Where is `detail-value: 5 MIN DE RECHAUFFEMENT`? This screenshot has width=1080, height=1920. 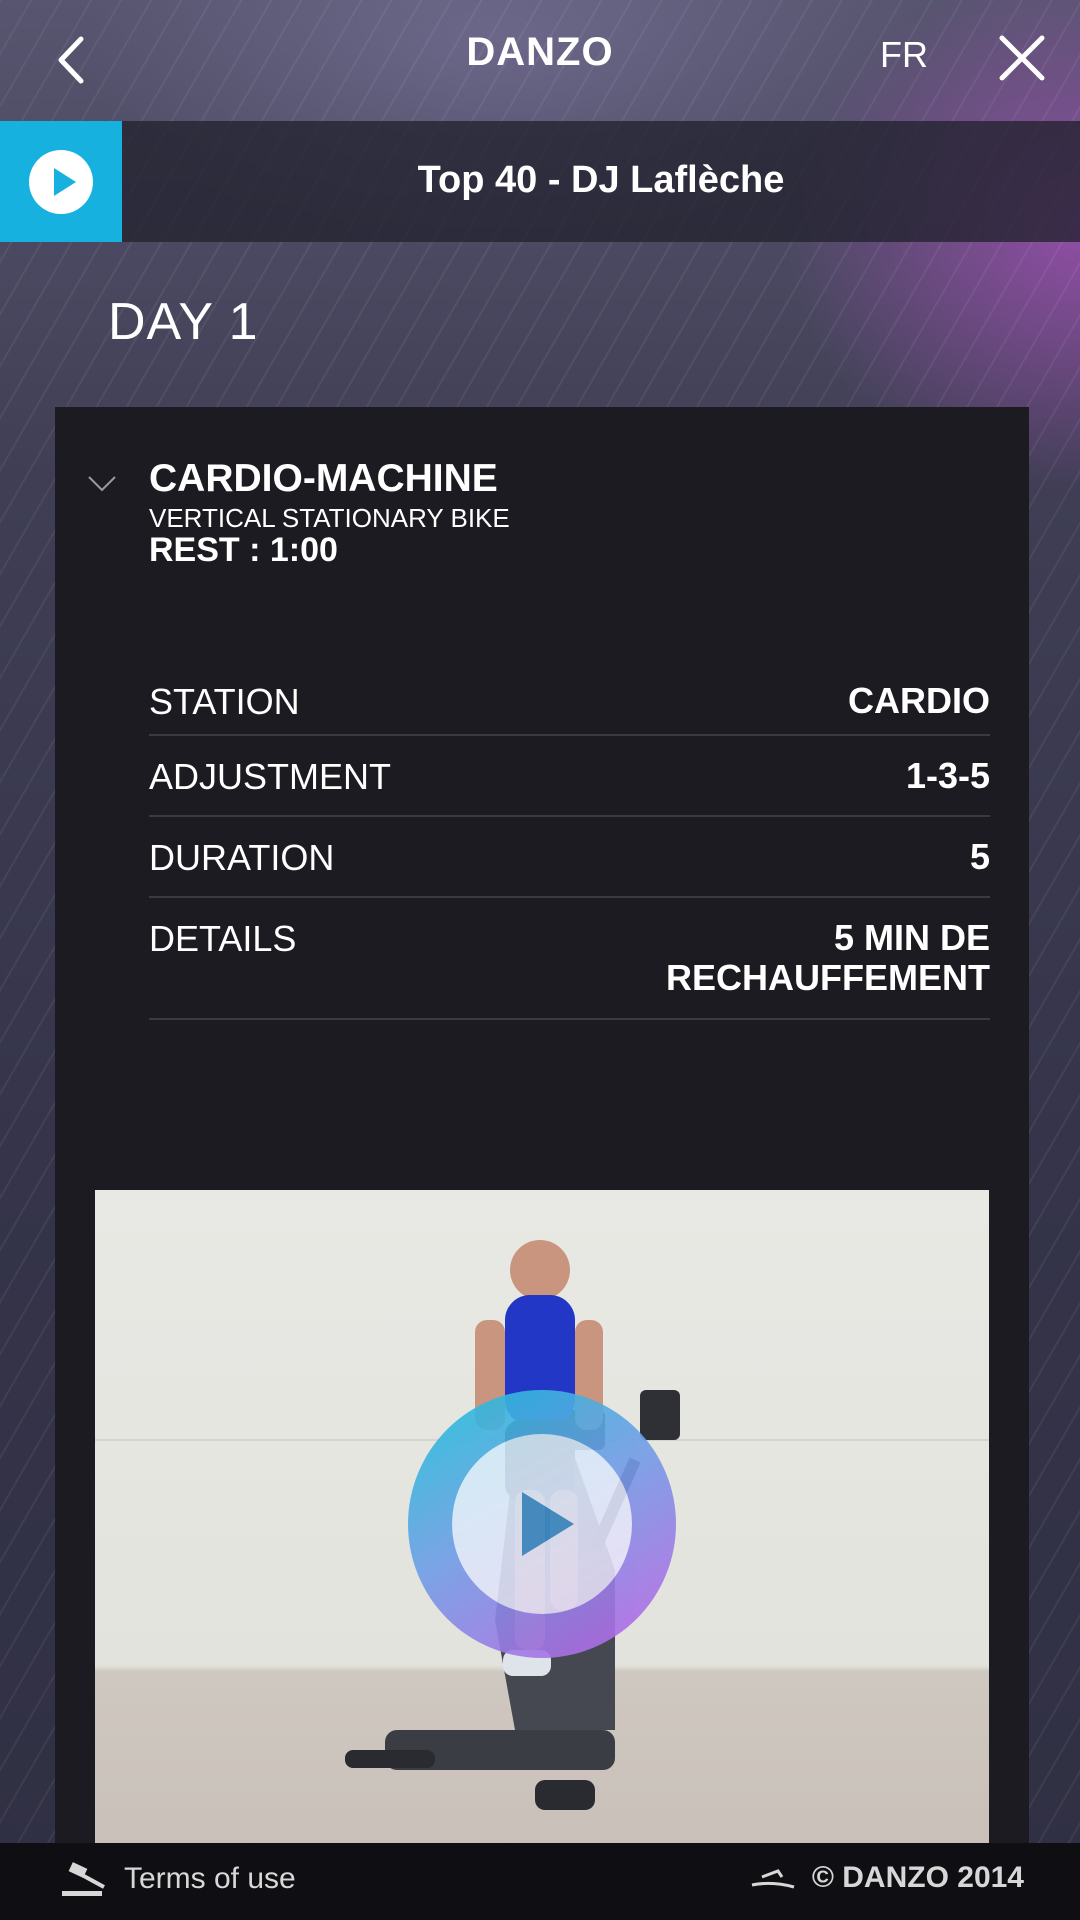
detail-value: 5 MIN DE RECHAUFFEMENT is located at coordinates (828, 957).